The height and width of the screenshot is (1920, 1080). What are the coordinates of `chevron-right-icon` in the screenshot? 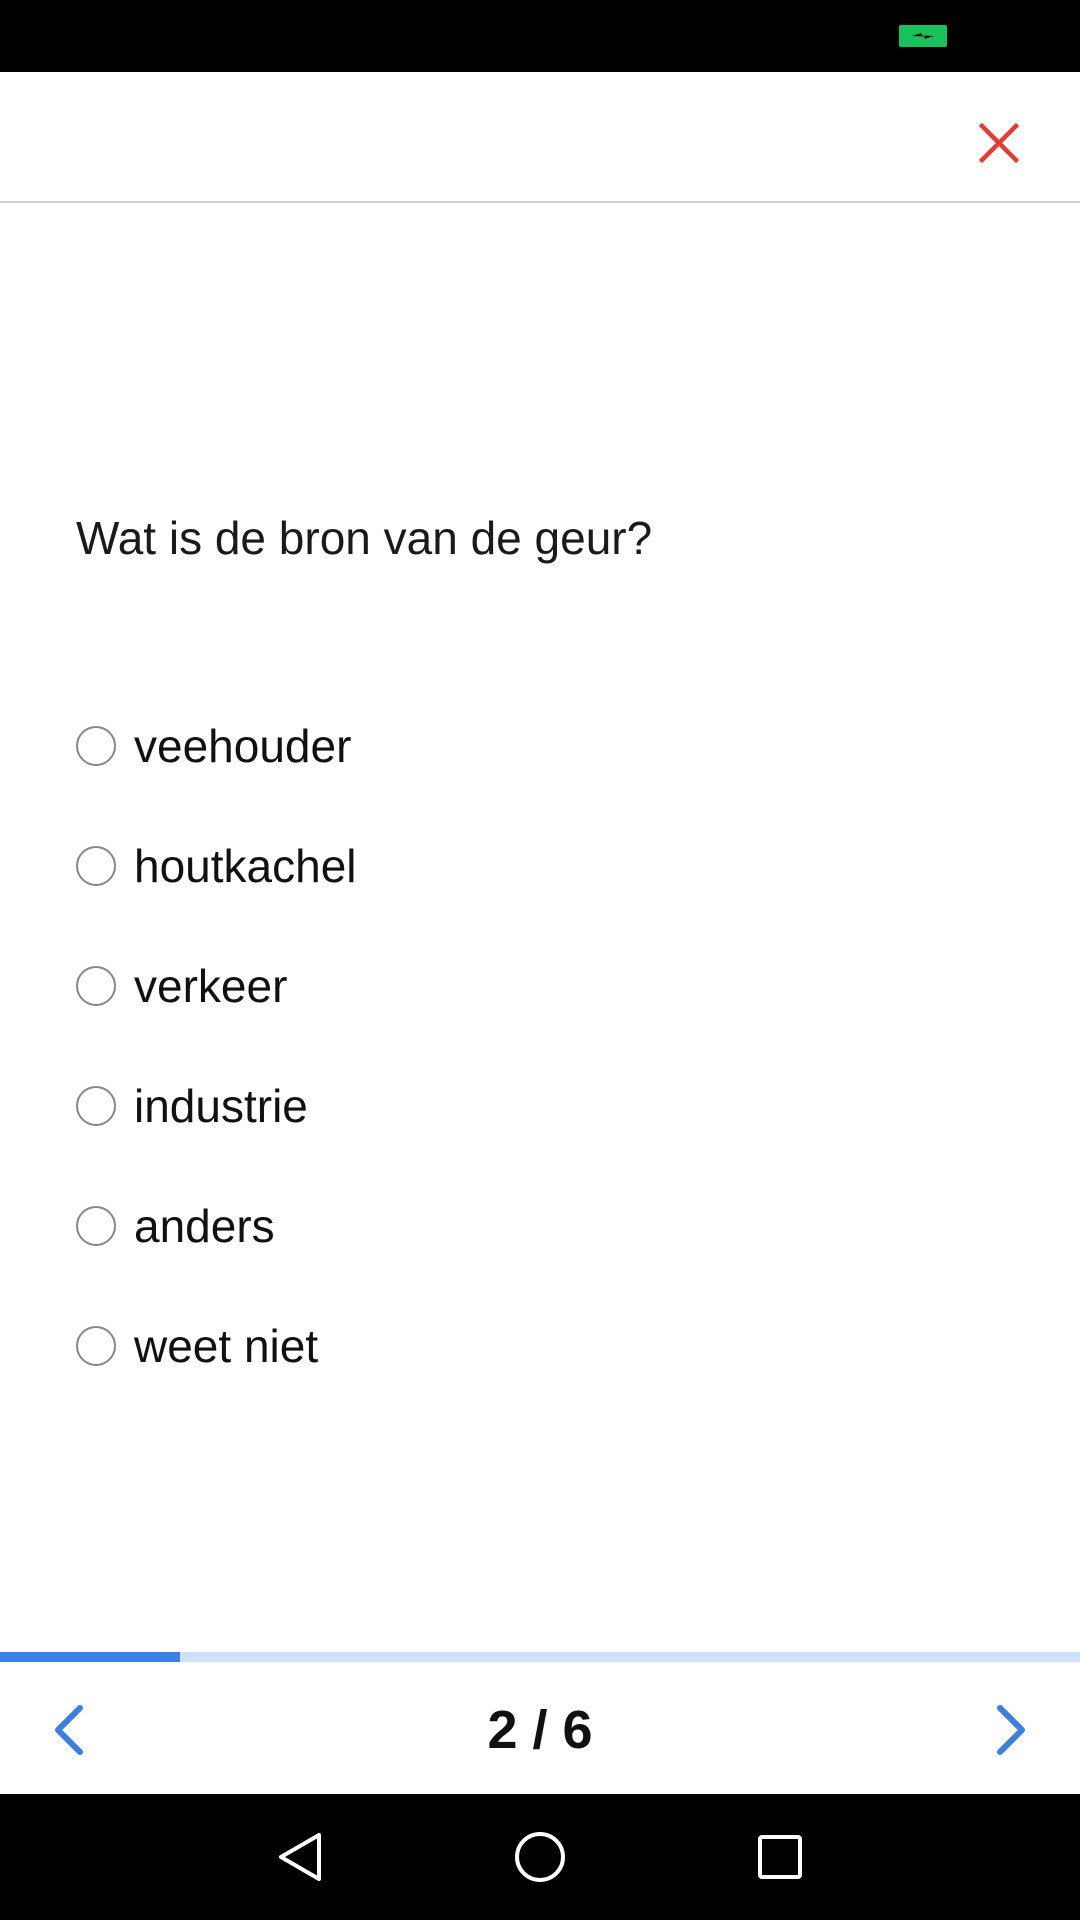 It's located at (1011, 1730).